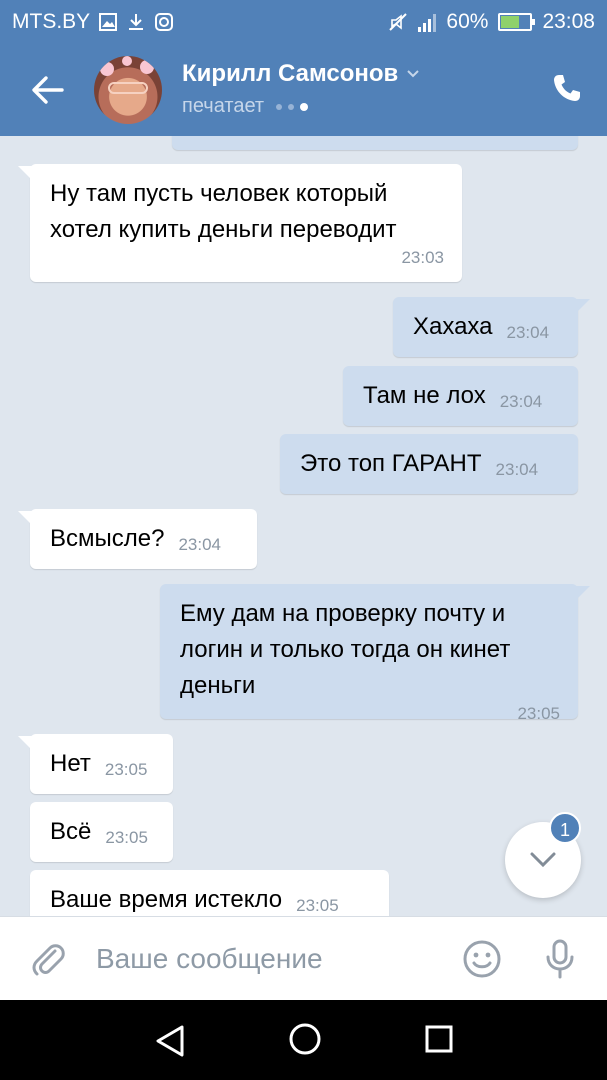 The image size is (607, 1080). Describe the element at coordinates (560, 959) in the screenshot. I see `microphone-icon` at that location.